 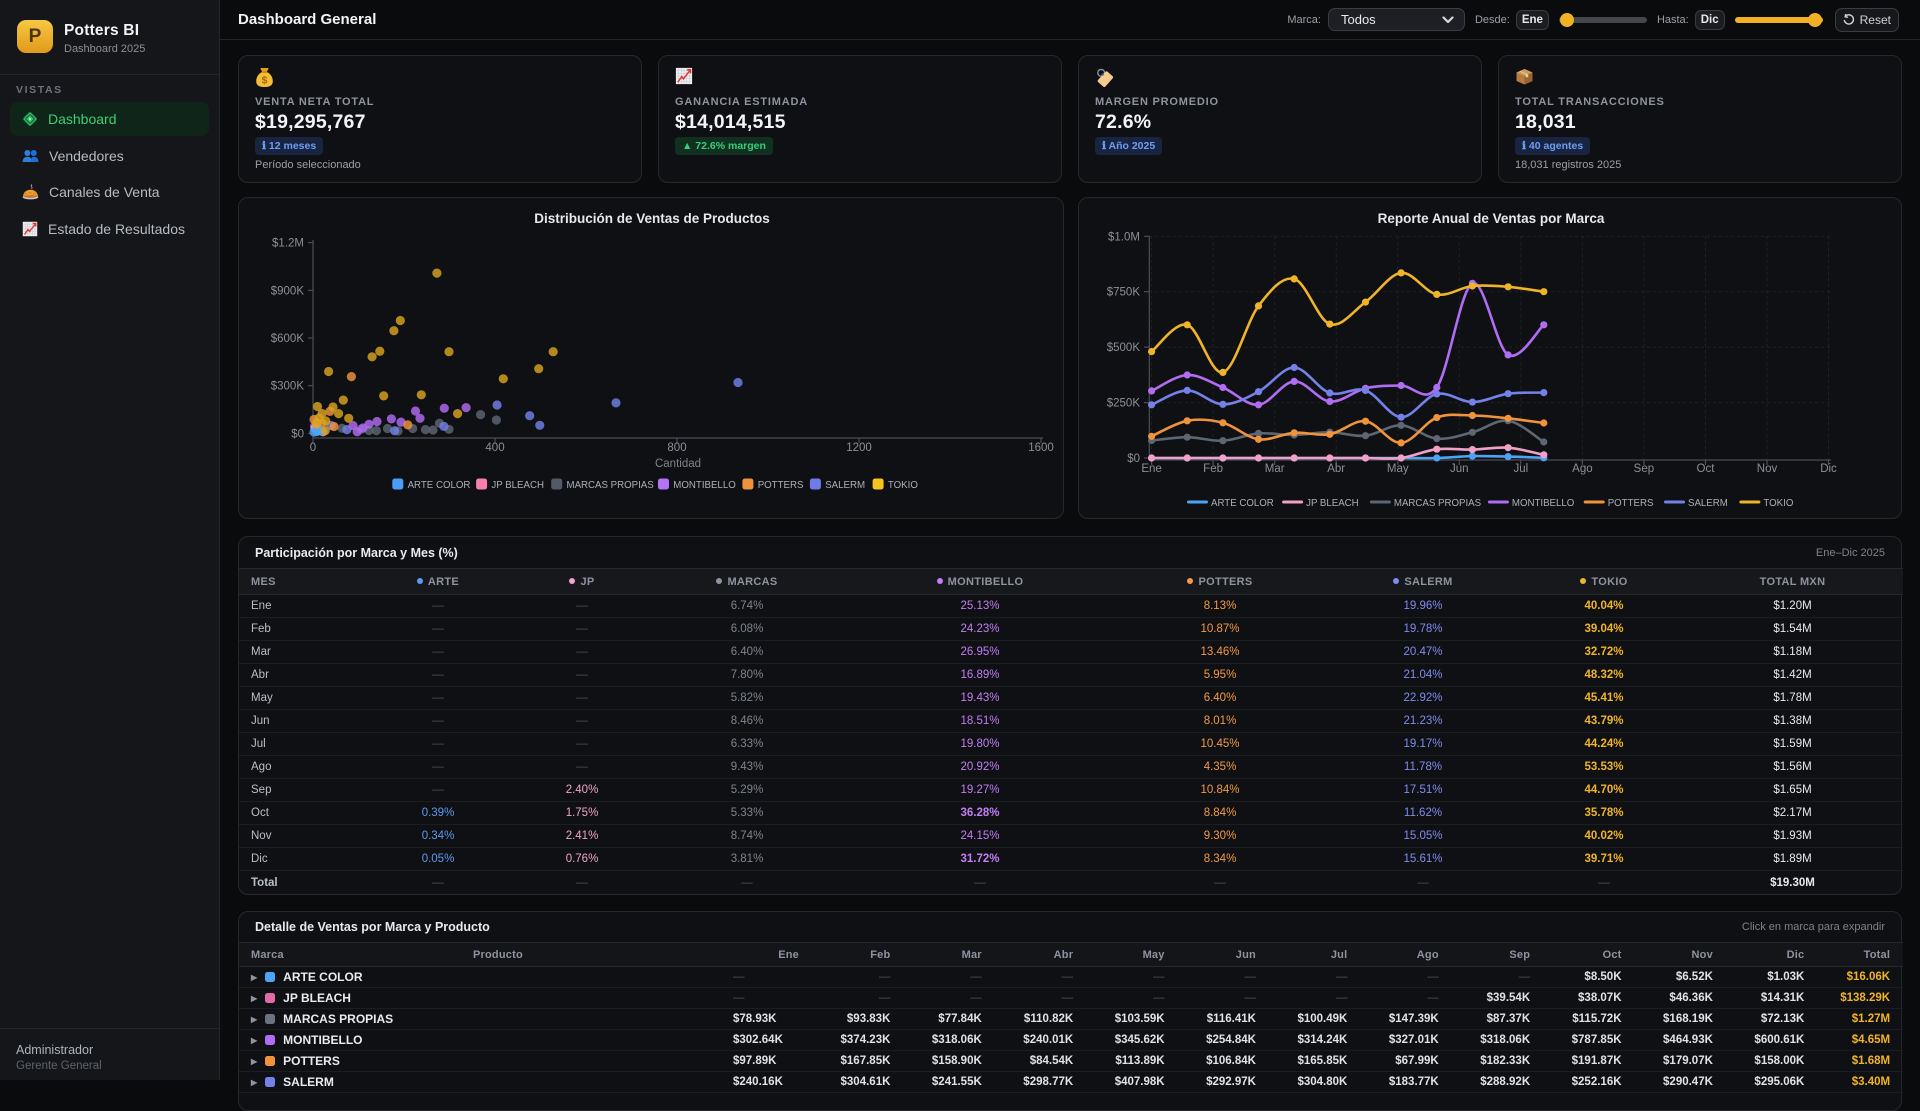 What do you see at coordinates (1491, 218) in the screenshot?
I see `svg-text:Reporte Anual de Ventas por Ma: Reporte Anual de Ventas por Marca` at bounding box center [1491, 218].